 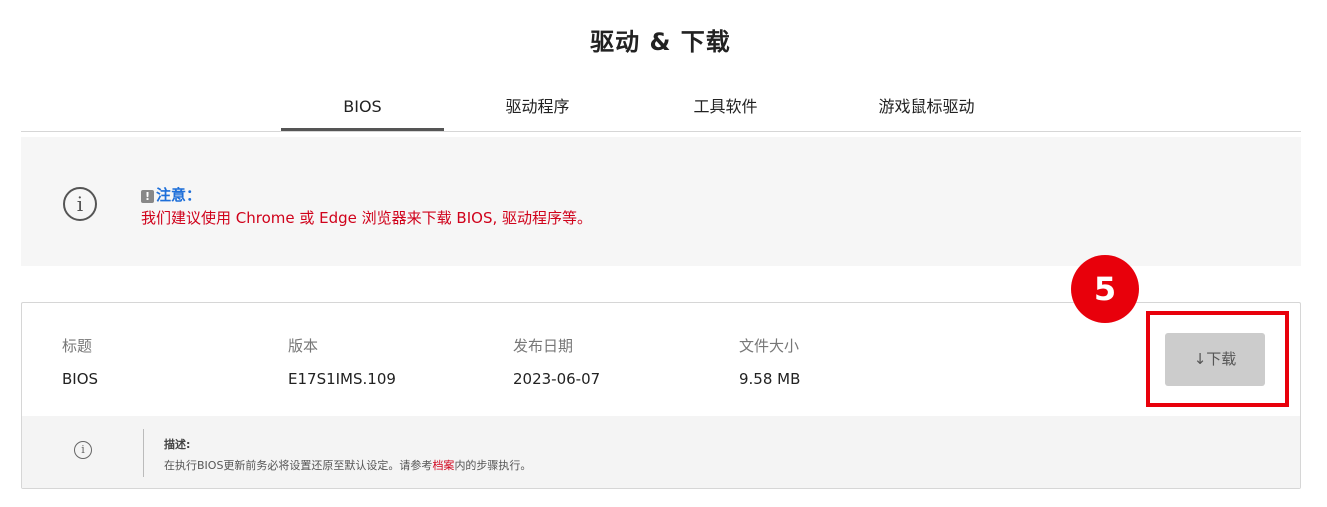 I want to click on file-link: 档案, so click(x=443, y=465).